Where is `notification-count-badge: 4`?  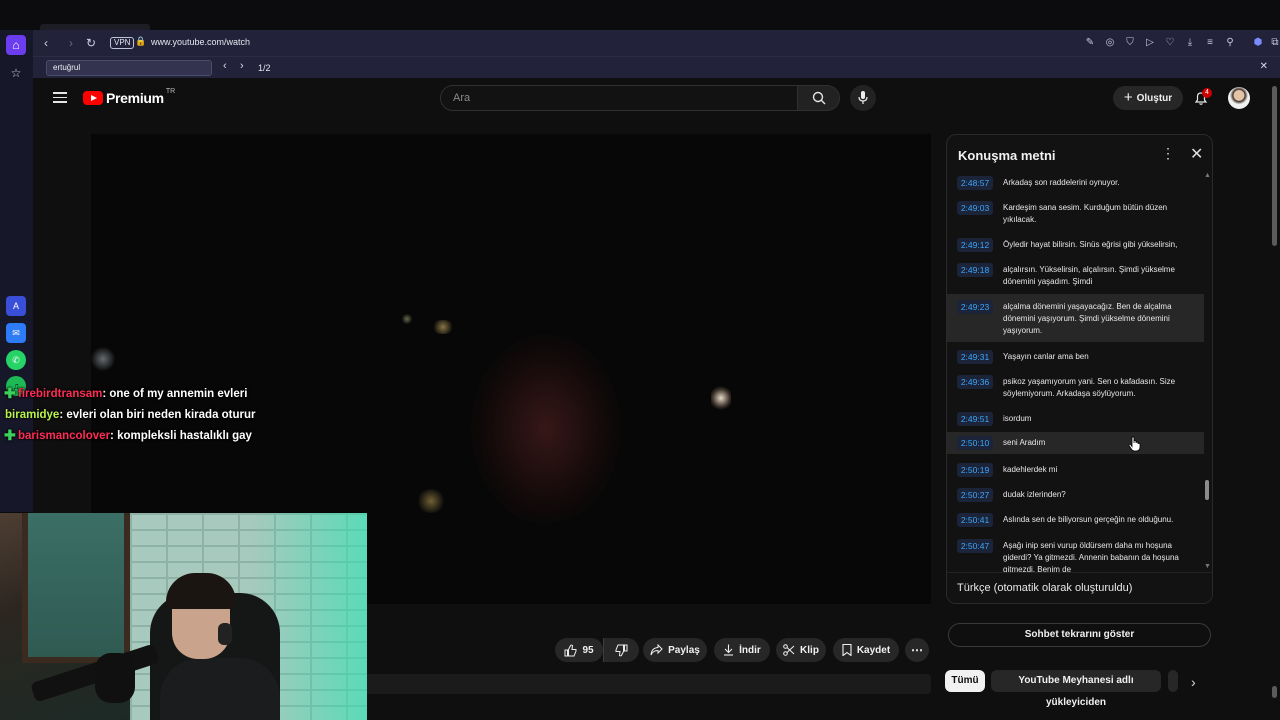 notification-count-badge: 4 is located at coordinates (1207, 93).